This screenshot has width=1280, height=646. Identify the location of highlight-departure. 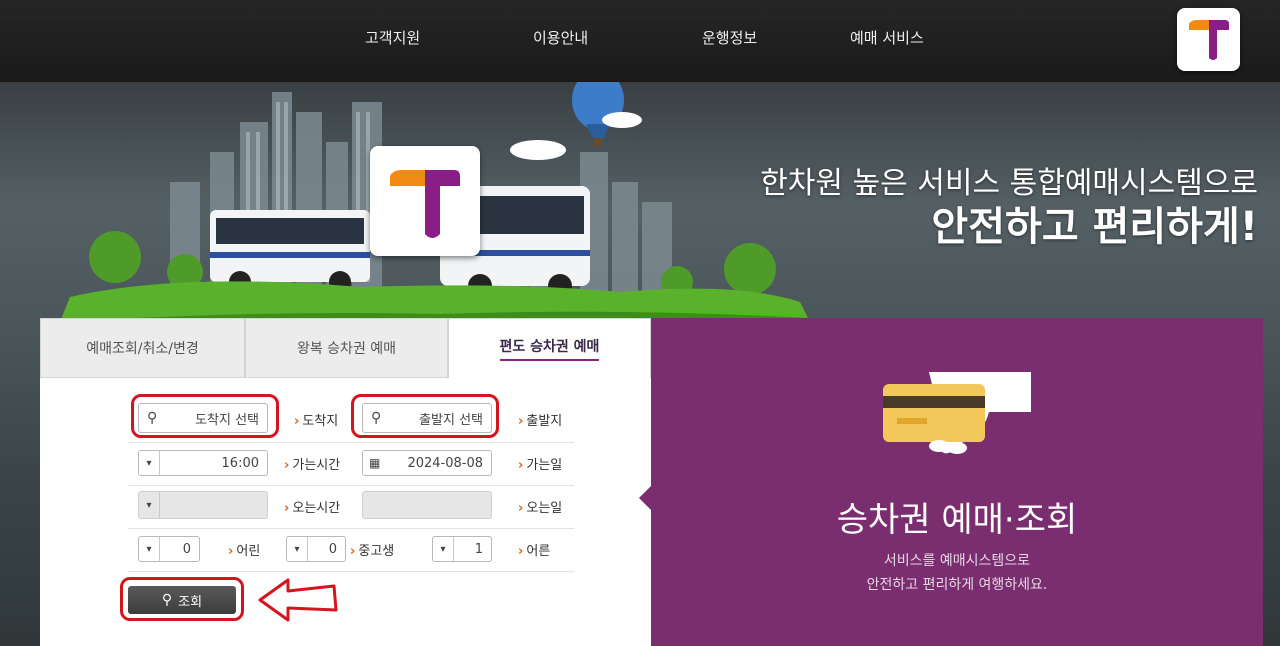
(425, 416).